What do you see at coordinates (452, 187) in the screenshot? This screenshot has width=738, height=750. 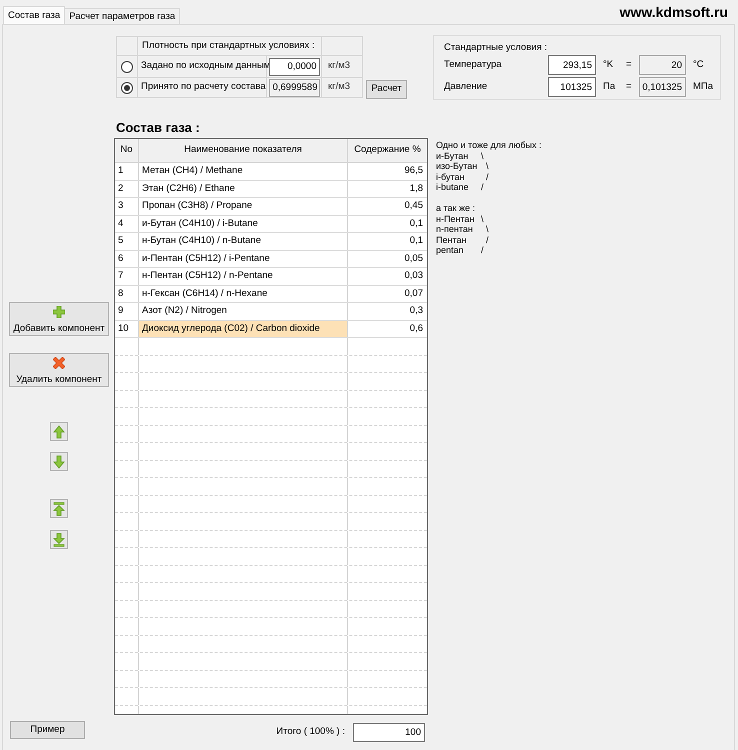 I see `note-item: i-butane` at bounding box center [452, 187].